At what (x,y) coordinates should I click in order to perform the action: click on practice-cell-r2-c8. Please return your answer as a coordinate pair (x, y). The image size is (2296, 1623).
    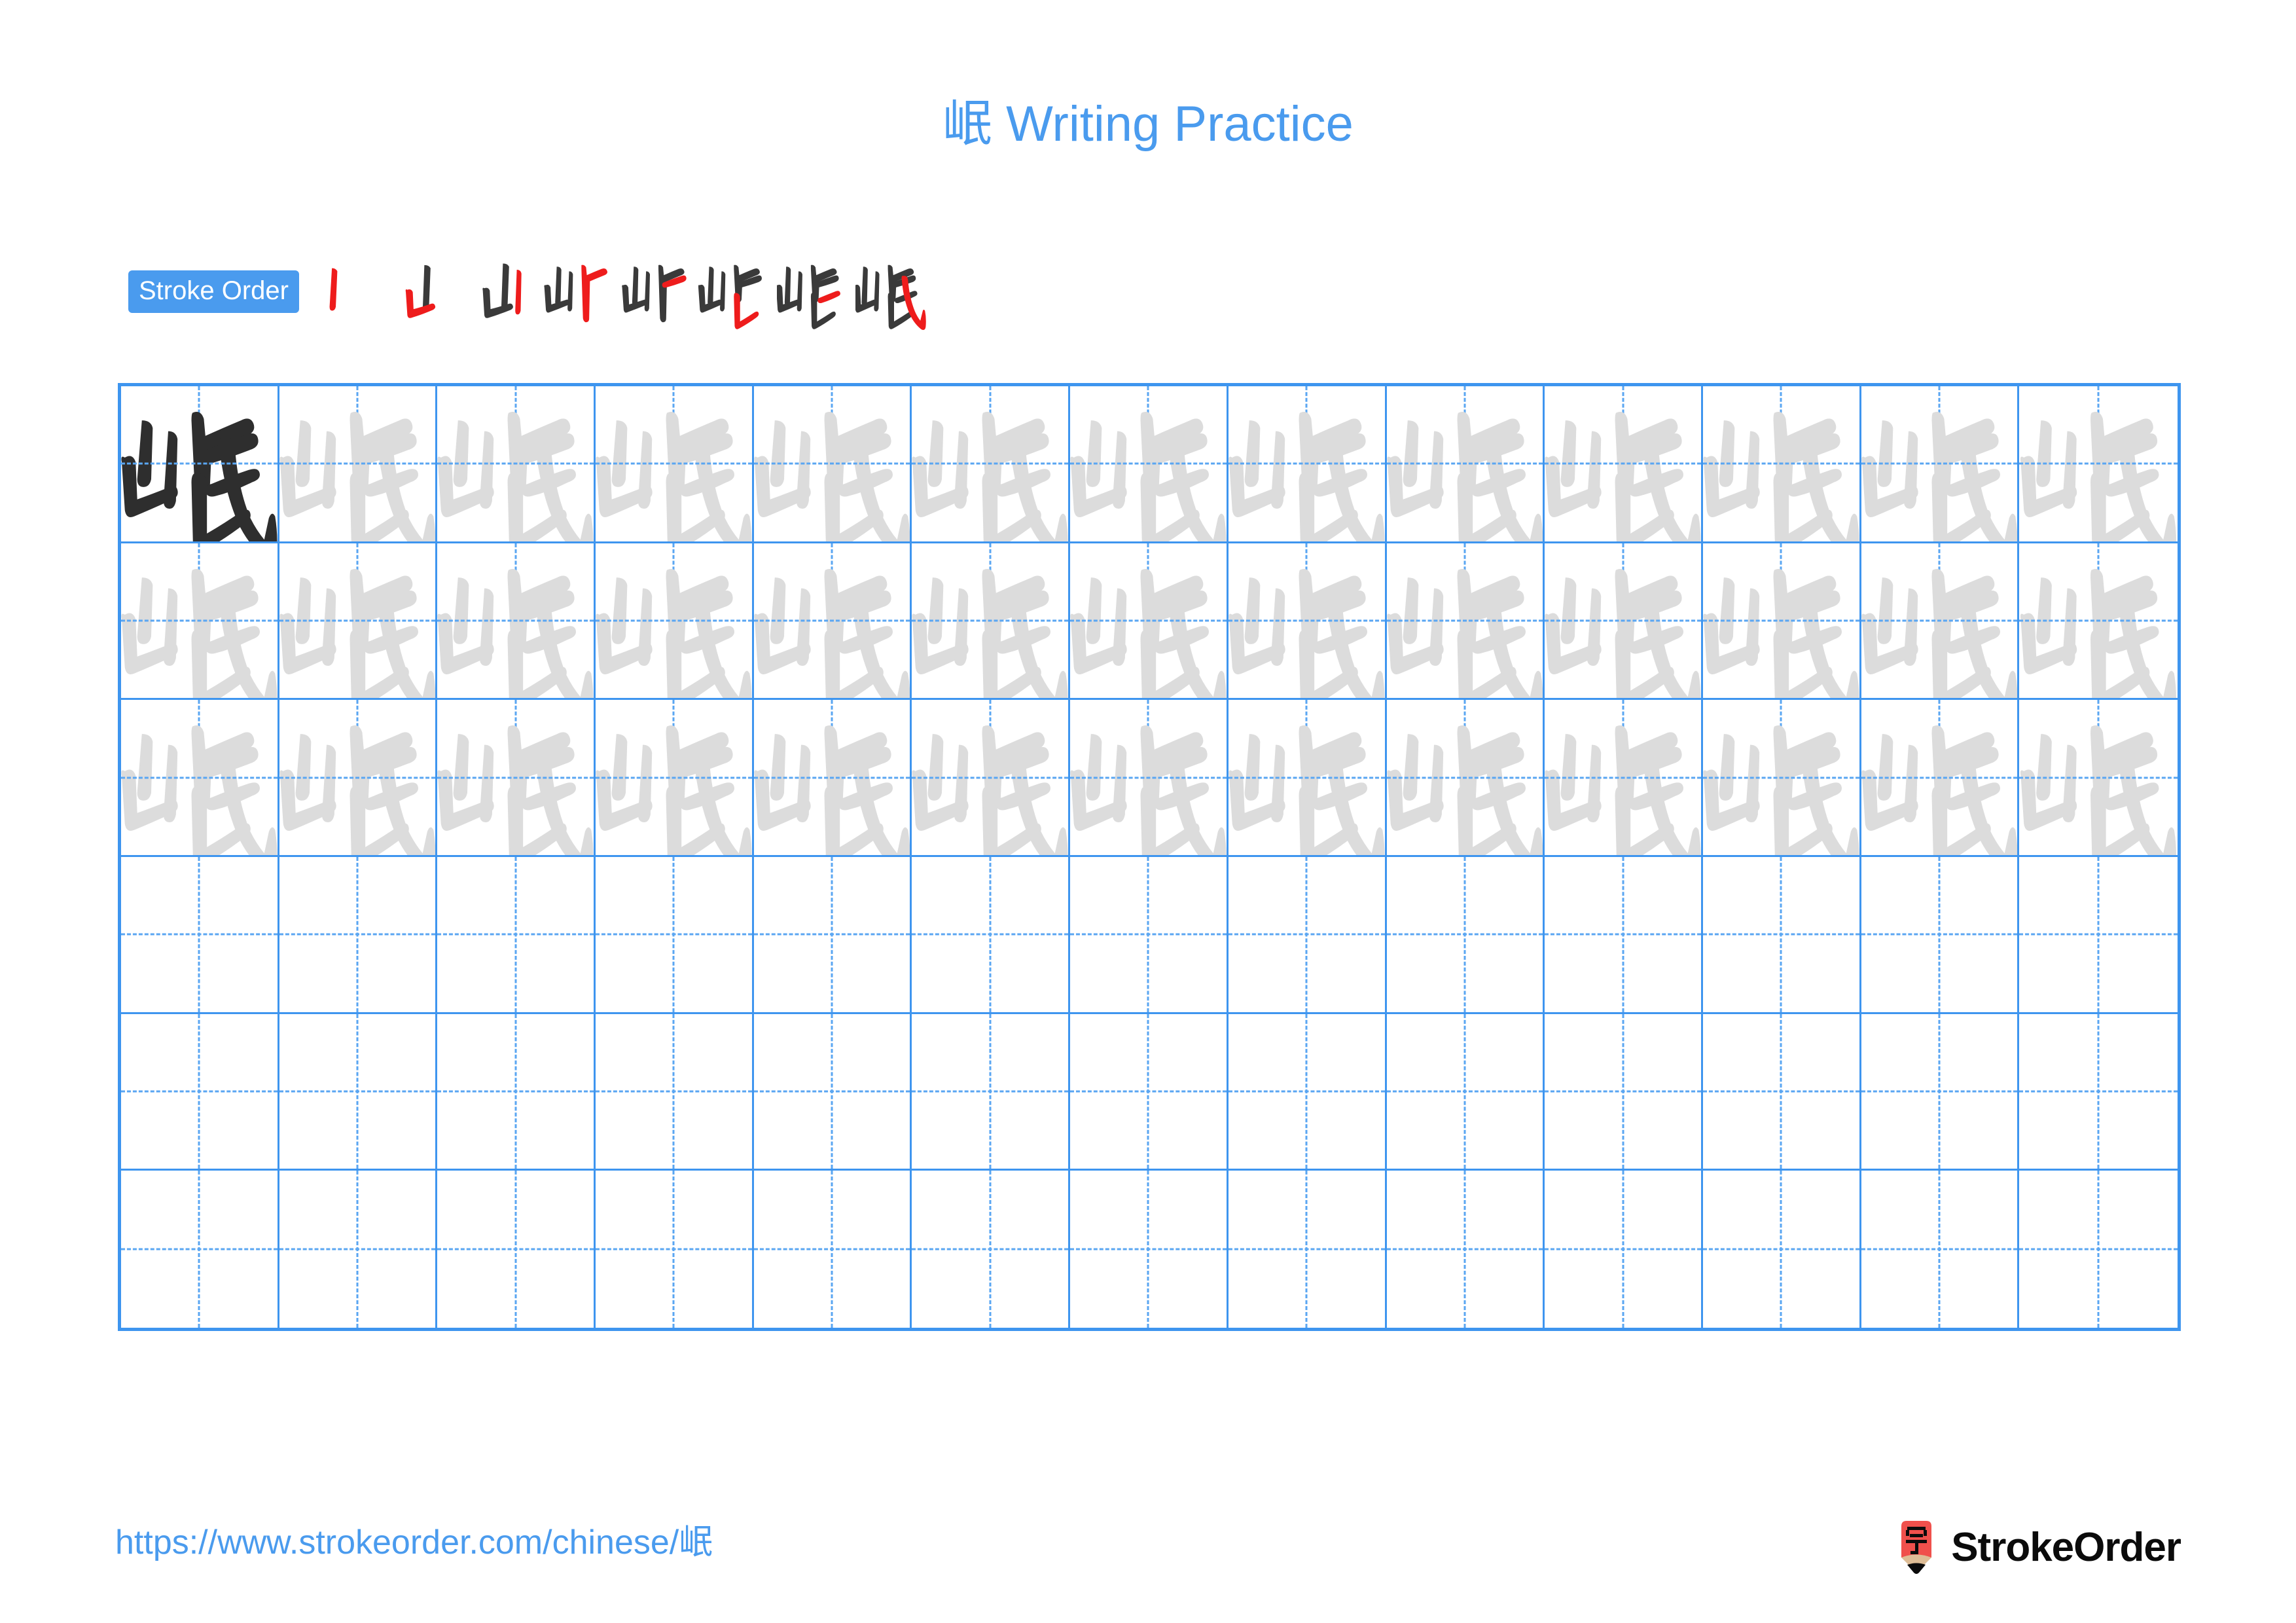
    Looking at the image, I should click on (1307, 622).